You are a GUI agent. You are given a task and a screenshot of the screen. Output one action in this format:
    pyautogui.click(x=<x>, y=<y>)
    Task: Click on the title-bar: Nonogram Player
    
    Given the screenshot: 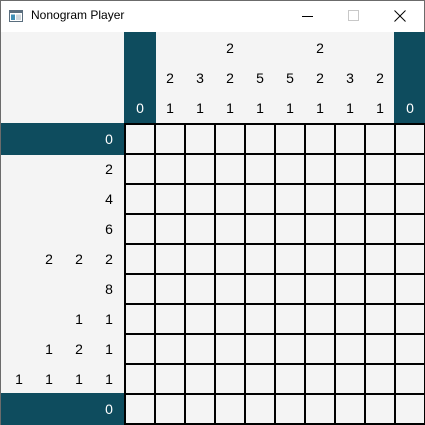 What is the action you would take?
    pyautogui.click(x=212, y=16)
    